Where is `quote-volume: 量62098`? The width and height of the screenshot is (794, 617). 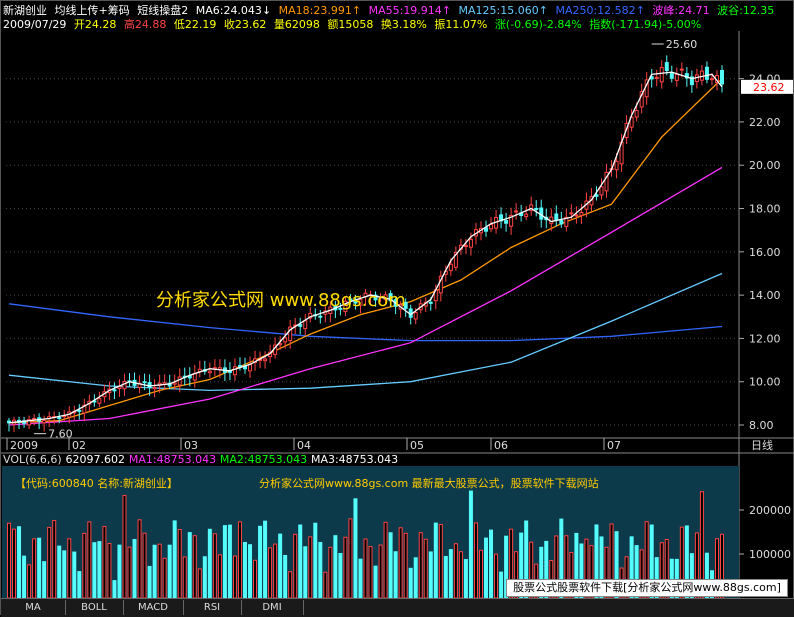 quote-volume: 量62098 is located at coordinates (296, 24).